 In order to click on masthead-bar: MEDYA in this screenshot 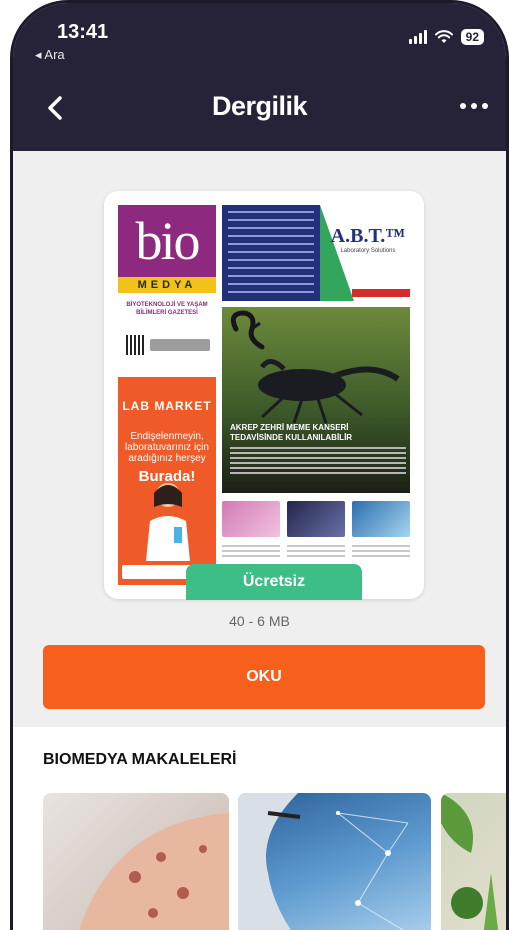, I will do `click(167, 285)`.